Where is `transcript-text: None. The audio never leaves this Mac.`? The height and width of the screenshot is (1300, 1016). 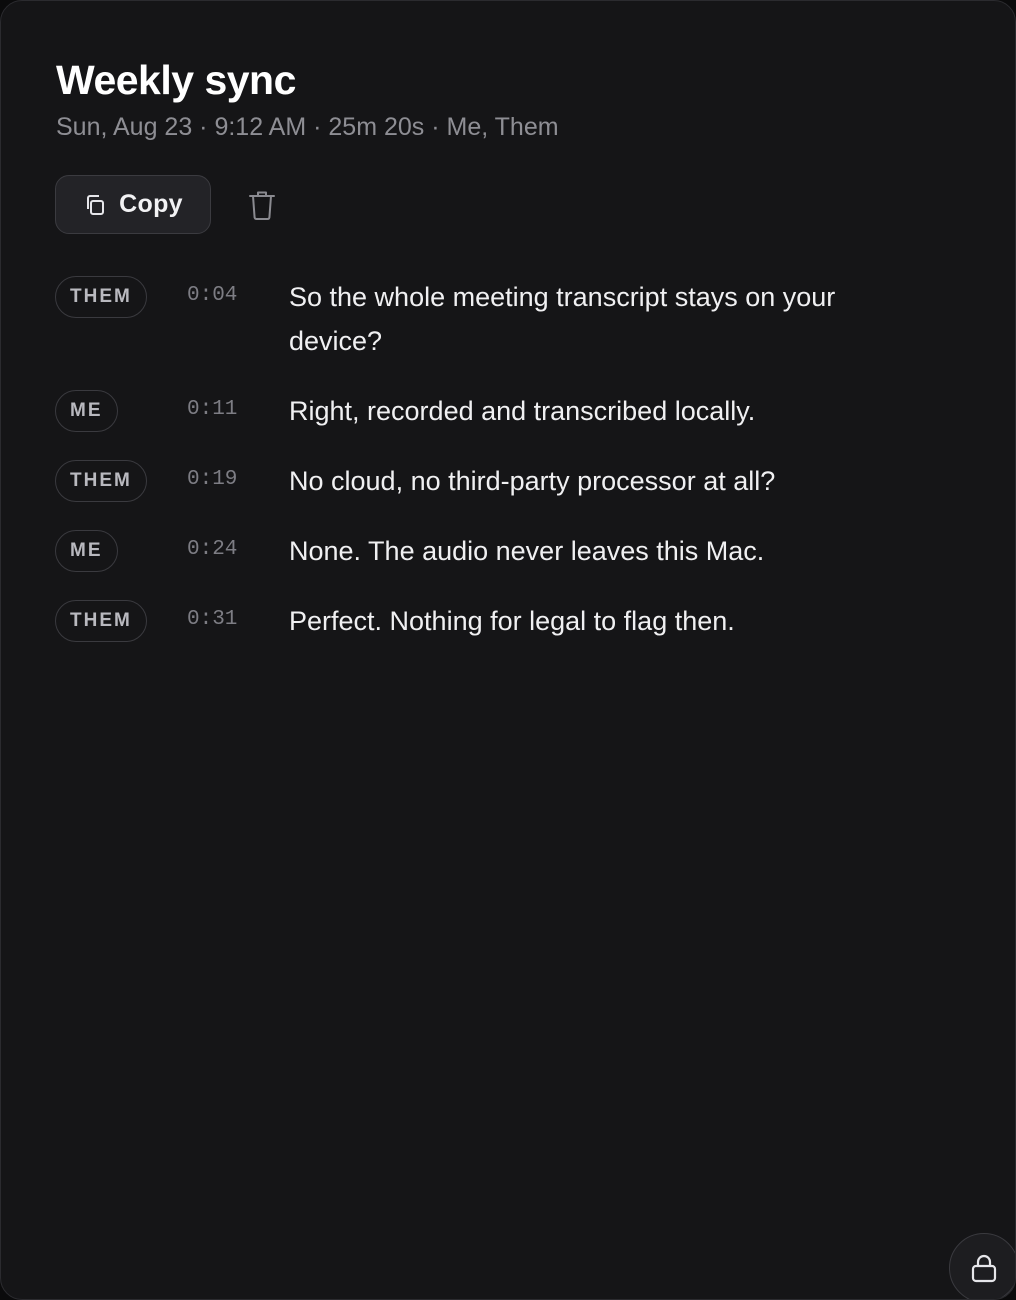
transcript-text: None. The audio never leaves this Mac. is located at coordinates (527, 551).